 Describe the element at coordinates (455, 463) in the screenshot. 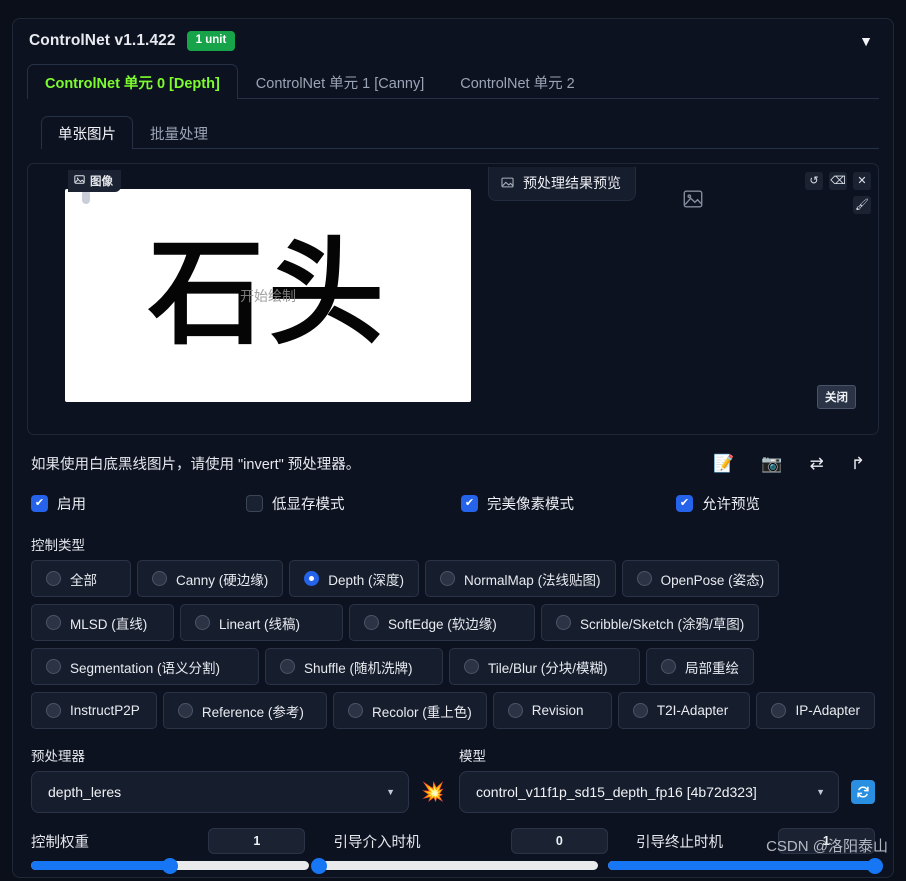

I see `hint-row: 如果使用白底黑线图片，请使用 "invert" 预处理器。 📝 📷 ⇄ ↱` at that location.